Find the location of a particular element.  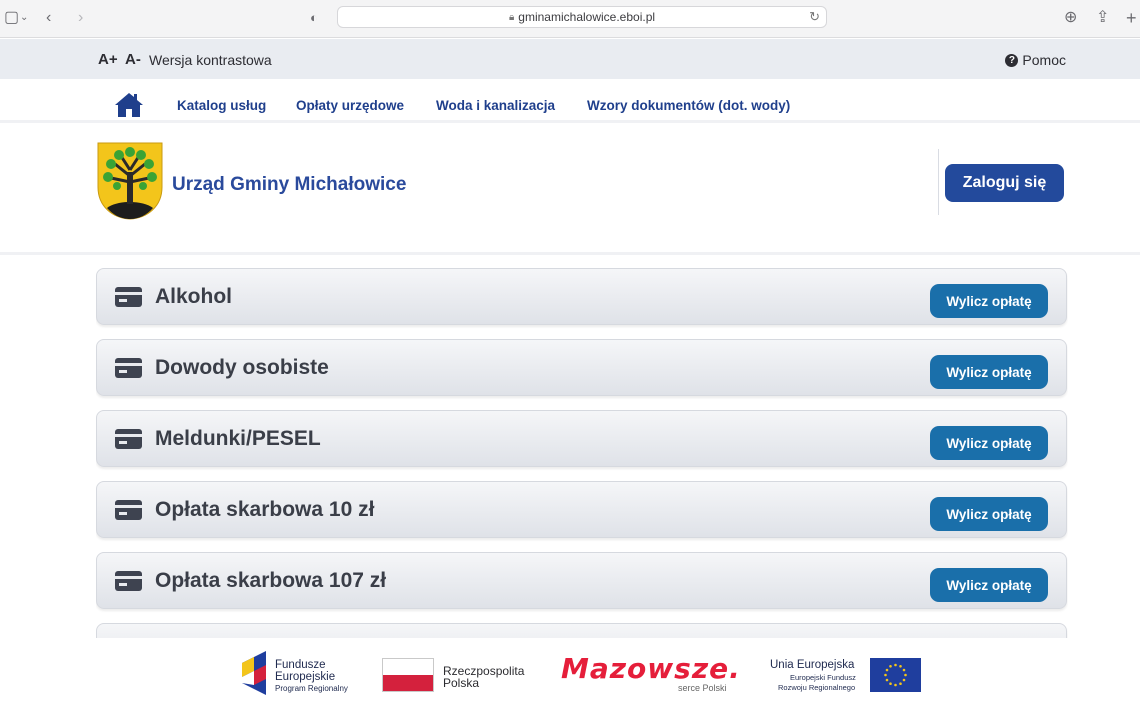

fee-row-meldunki: Meldunki/PESEL Wylicz opłatę is located at coordinates (581, 438).